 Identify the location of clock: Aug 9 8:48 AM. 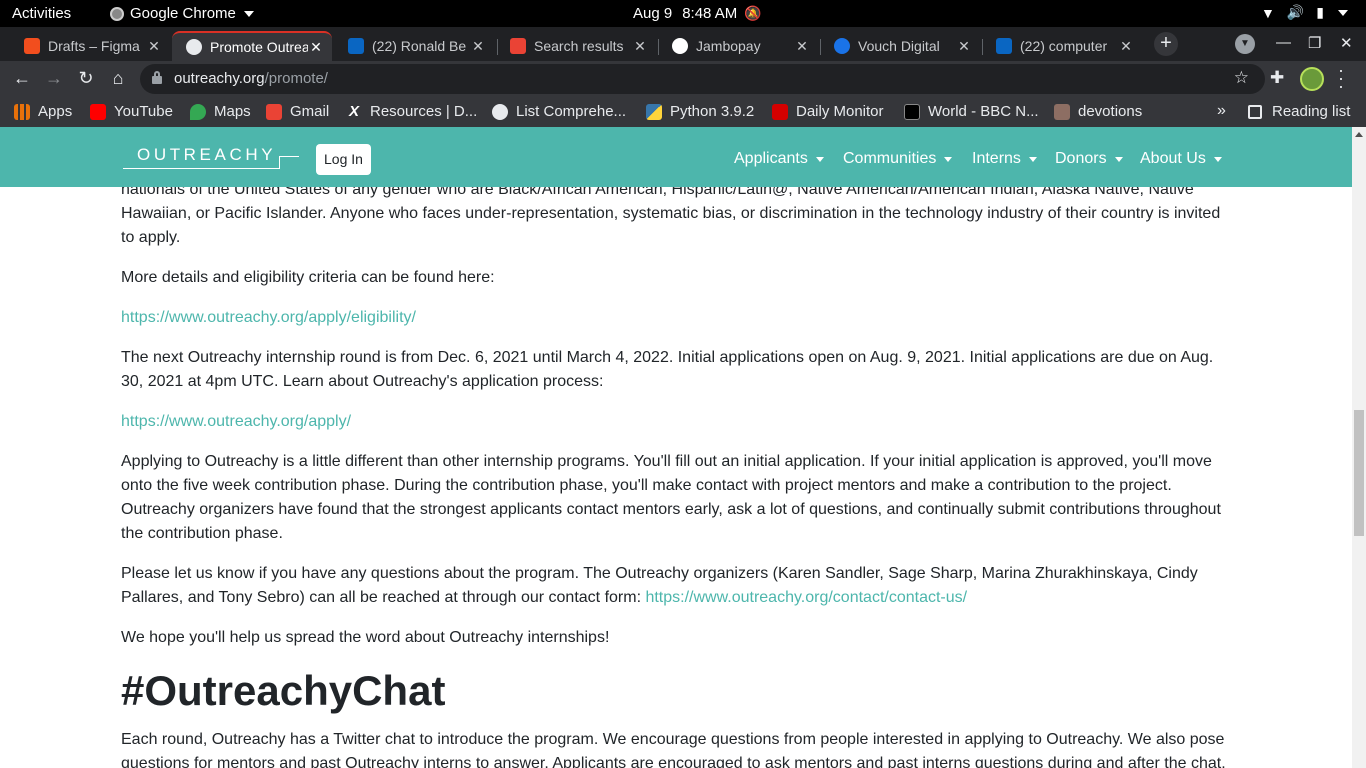
(685, 13).